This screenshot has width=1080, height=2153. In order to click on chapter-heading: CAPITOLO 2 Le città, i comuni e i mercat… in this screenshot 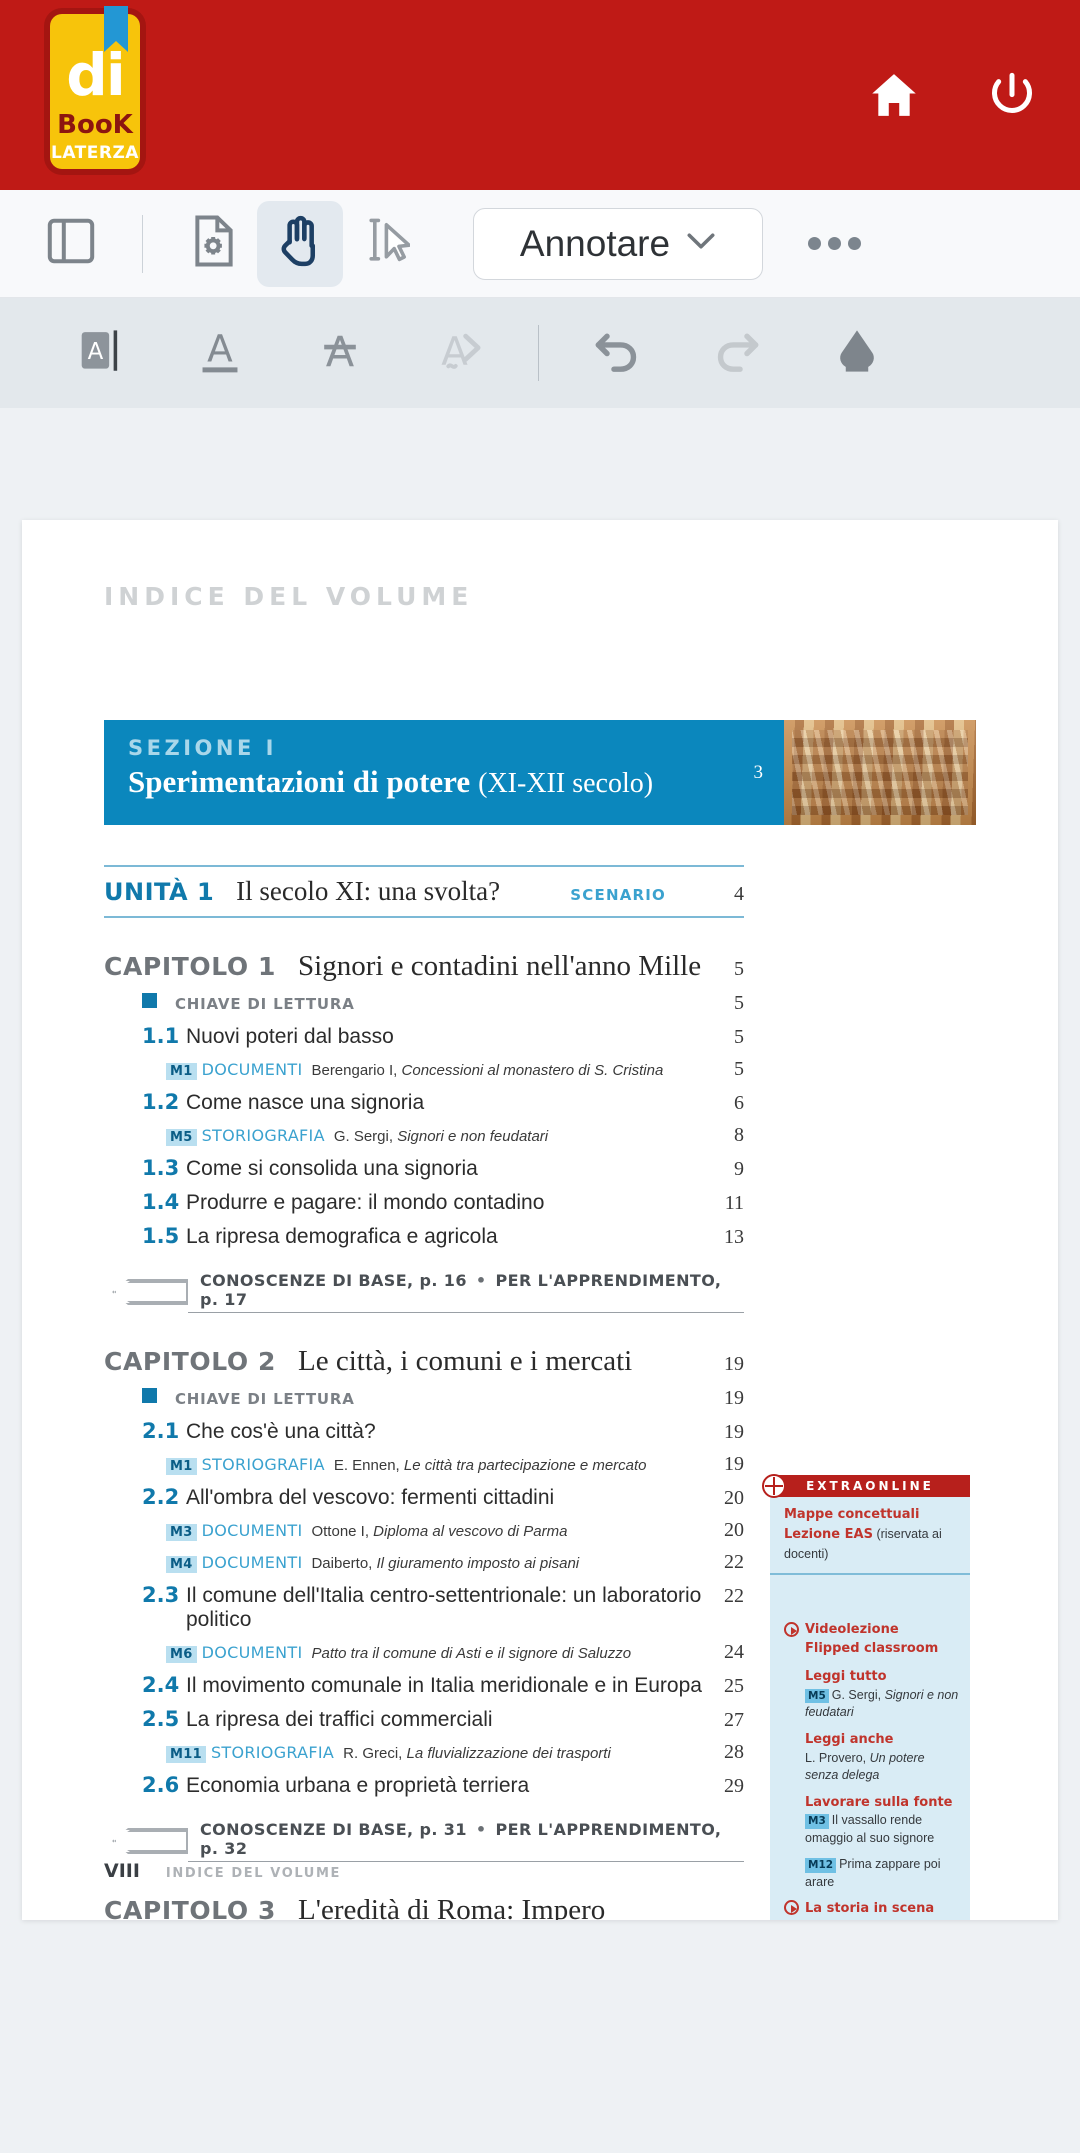, I will do `click(424, 1361)`.